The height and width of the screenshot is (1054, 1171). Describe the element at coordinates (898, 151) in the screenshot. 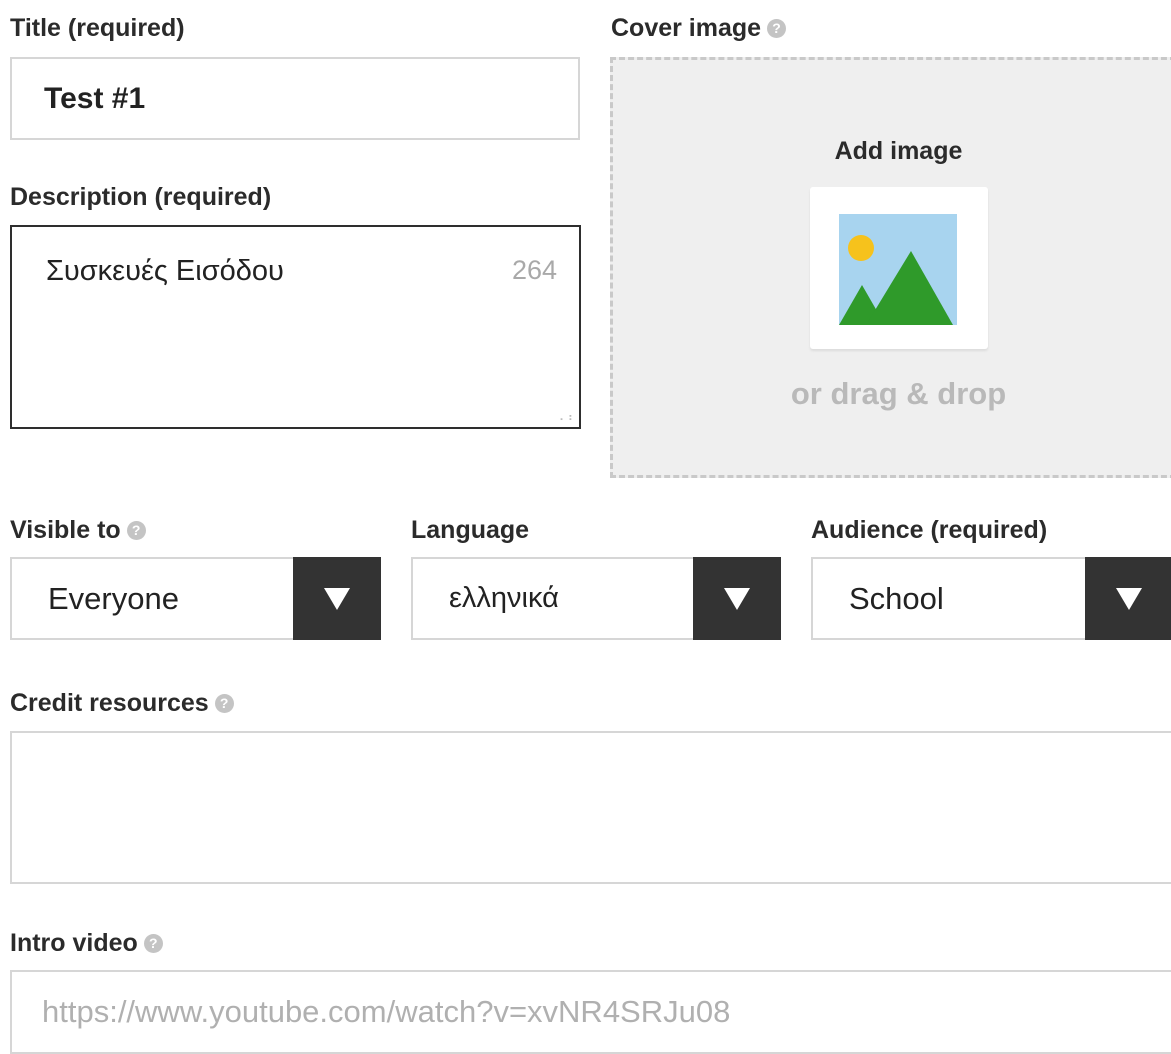

I see `add-image-label: Add image` at that location.